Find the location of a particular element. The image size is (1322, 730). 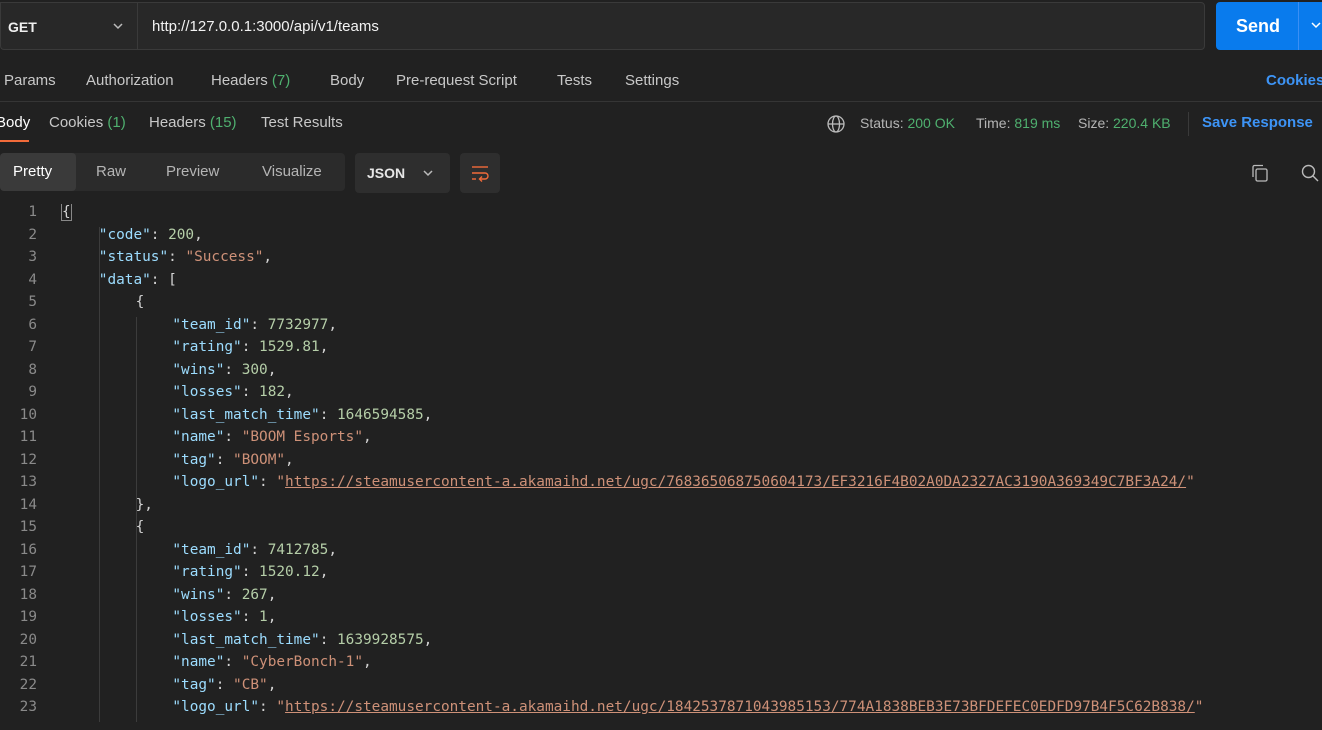

code-token: "CyberBonch-1" is located at coordinates (302, 662).